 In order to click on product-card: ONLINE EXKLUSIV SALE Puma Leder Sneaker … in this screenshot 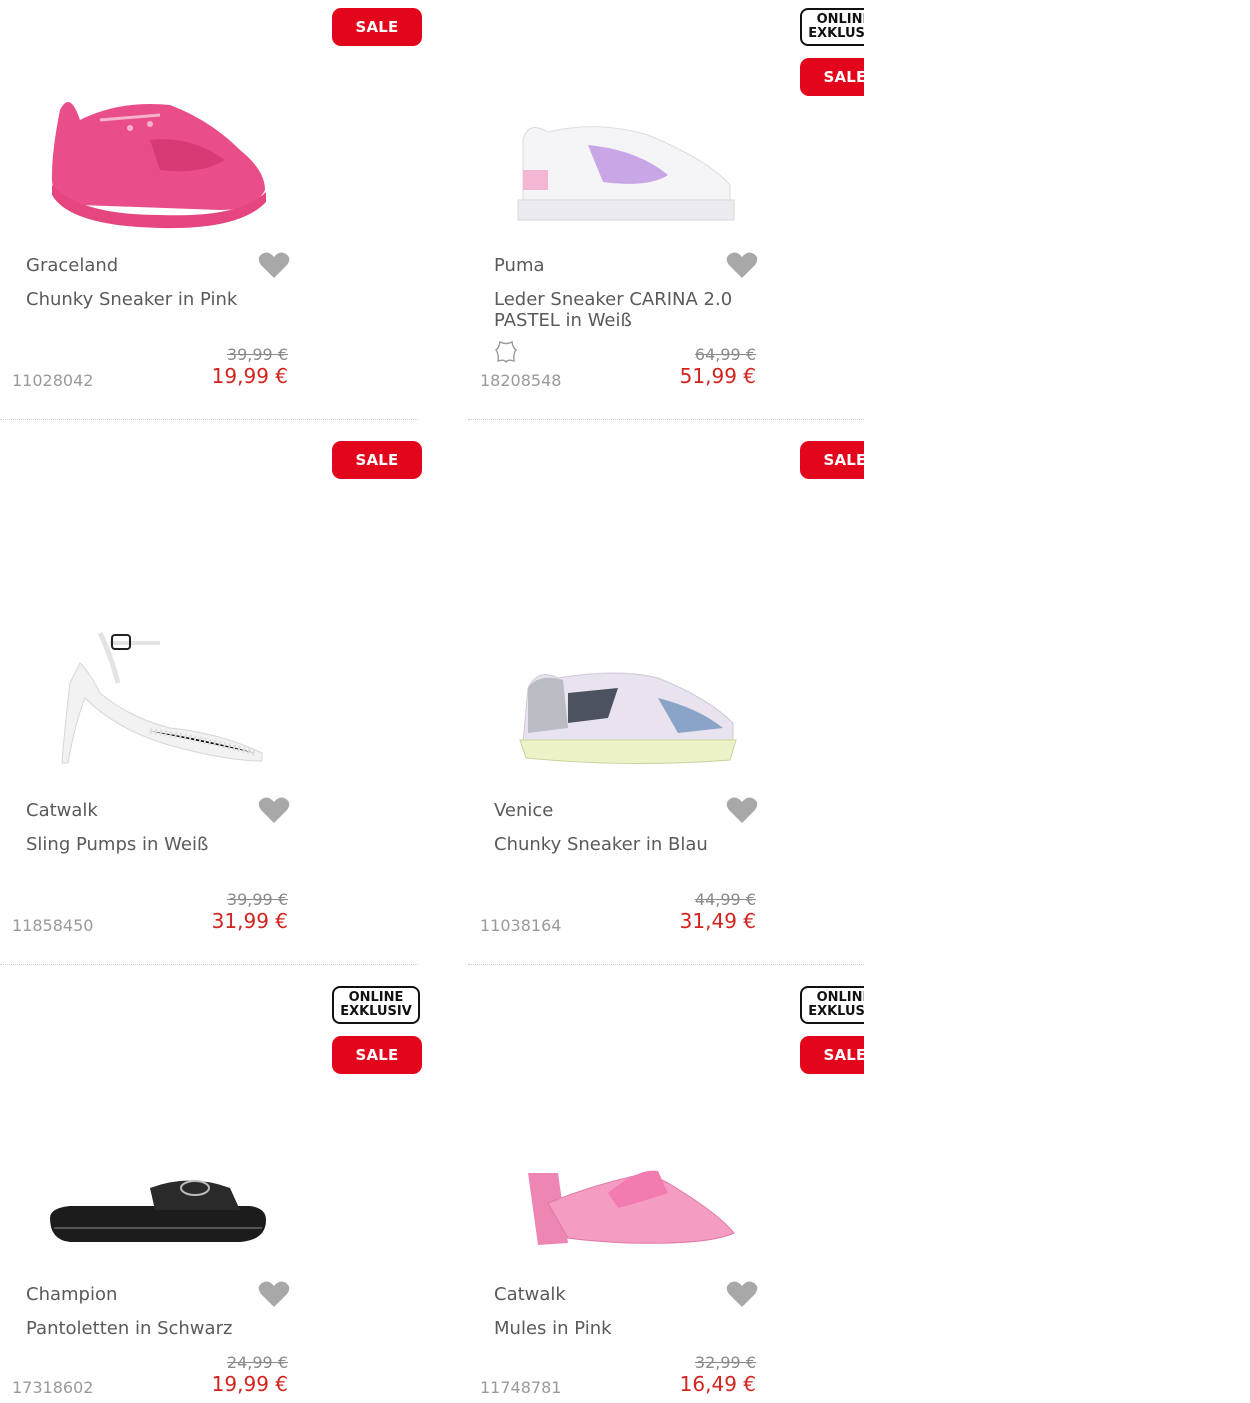, I will do `click(666, 210)`.